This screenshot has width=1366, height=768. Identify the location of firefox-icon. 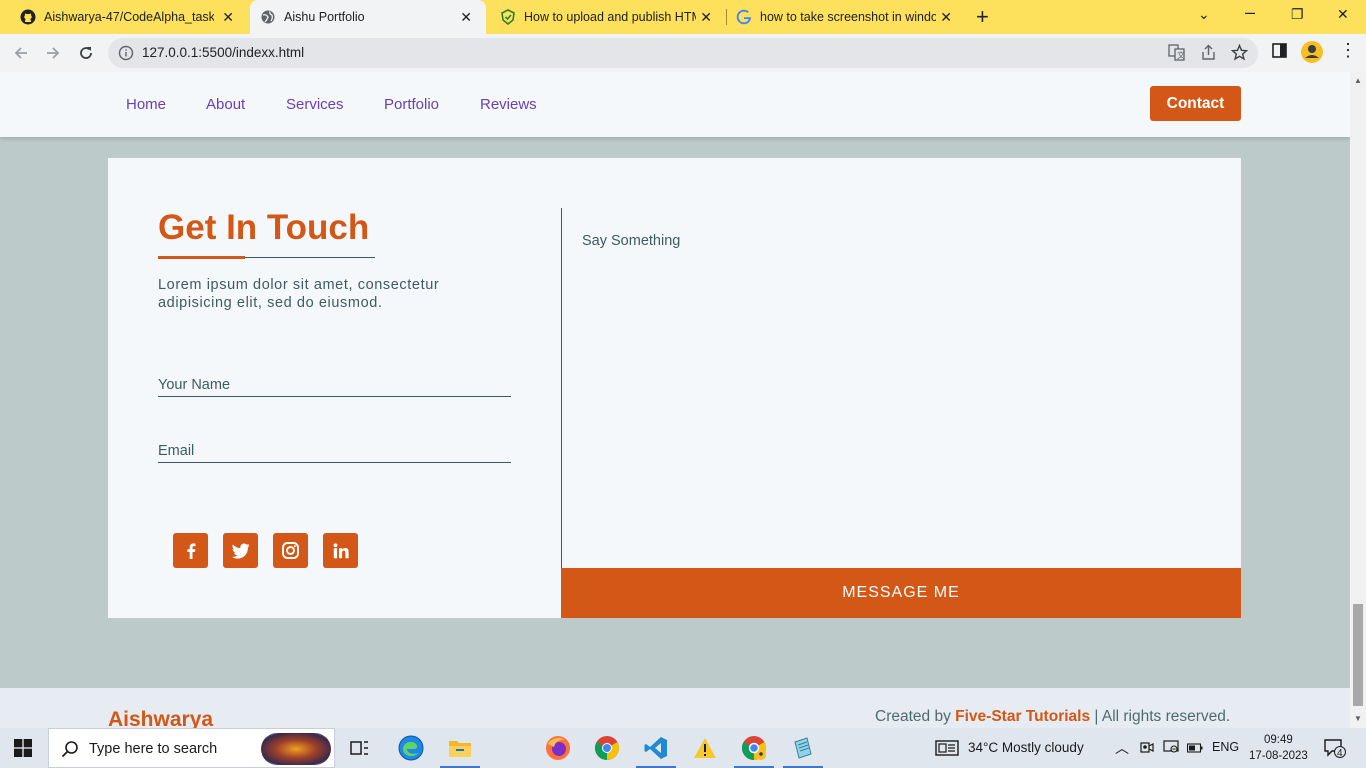
(558, 748).